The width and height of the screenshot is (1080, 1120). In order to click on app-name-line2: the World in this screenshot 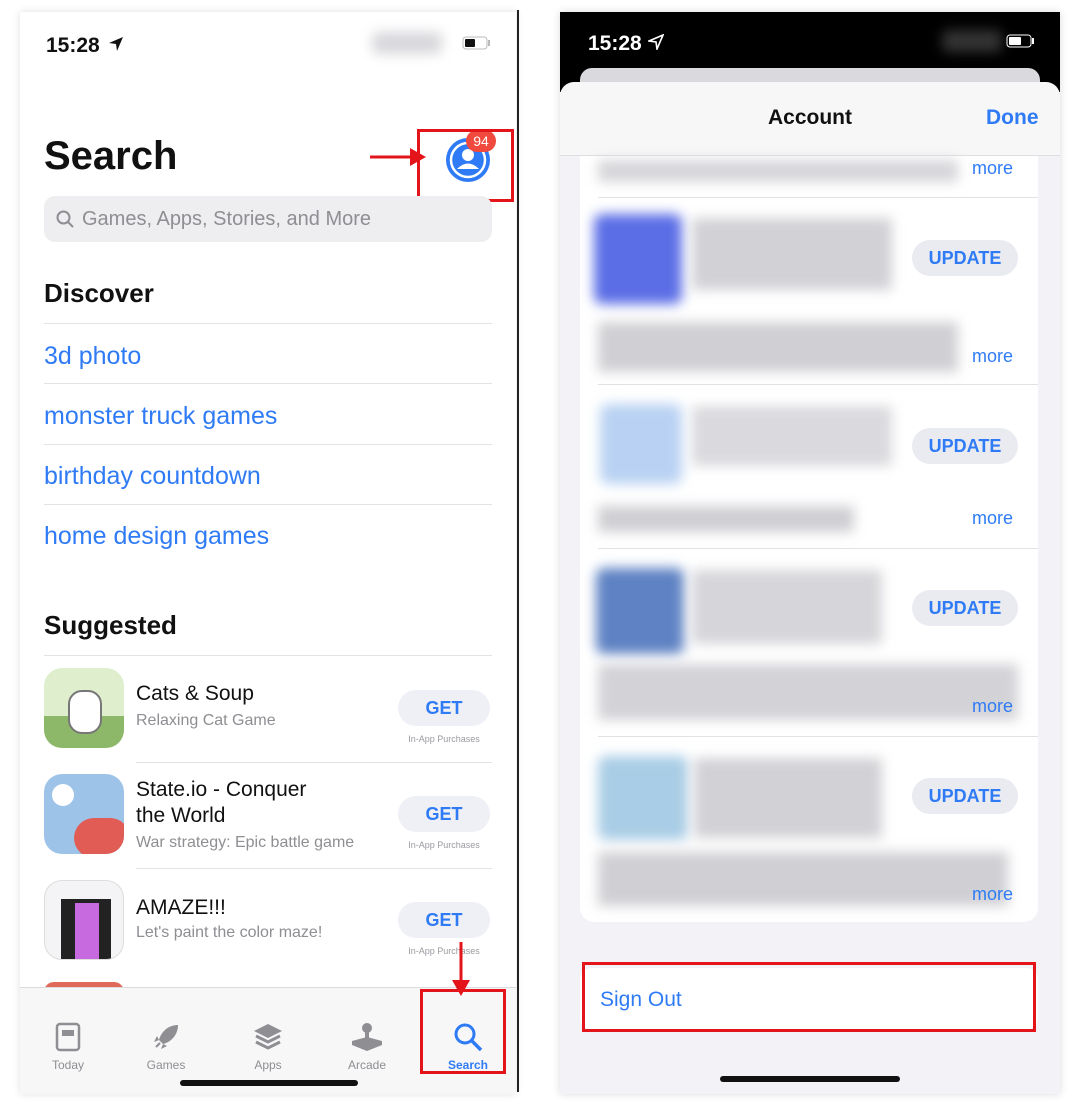, I will do `click(181, 816)`.